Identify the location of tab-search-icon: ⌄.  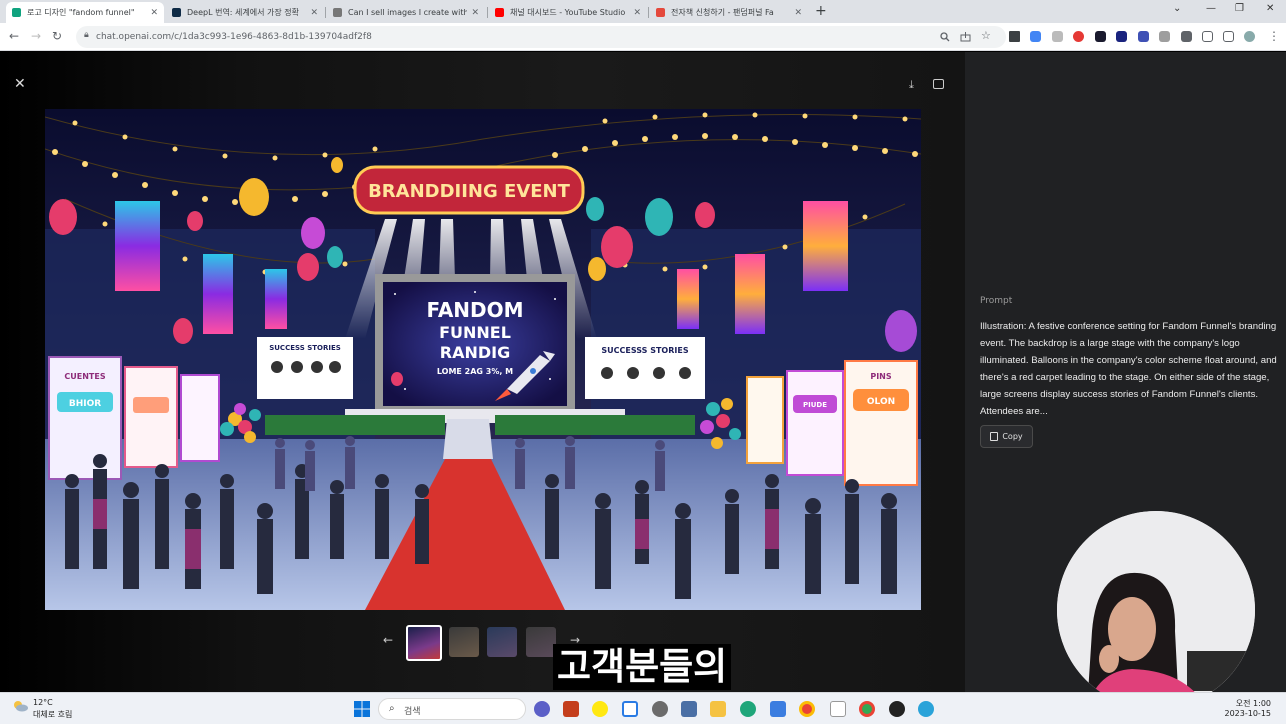
(1177, 8).